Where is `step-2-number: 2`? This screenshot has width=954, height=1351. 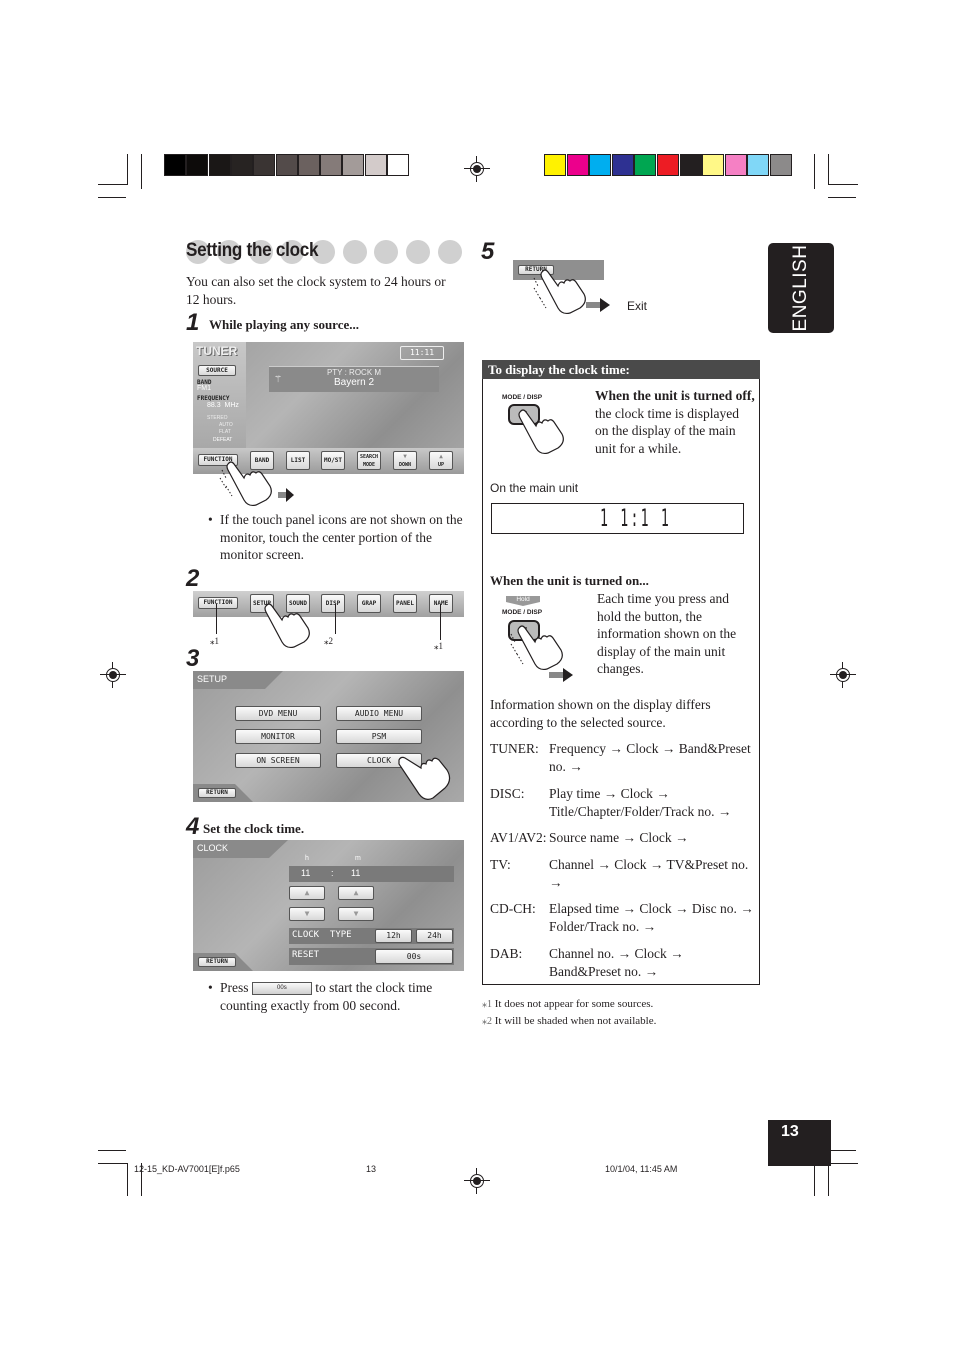 step-2-number: 2 is located at coordinates (193, 578).